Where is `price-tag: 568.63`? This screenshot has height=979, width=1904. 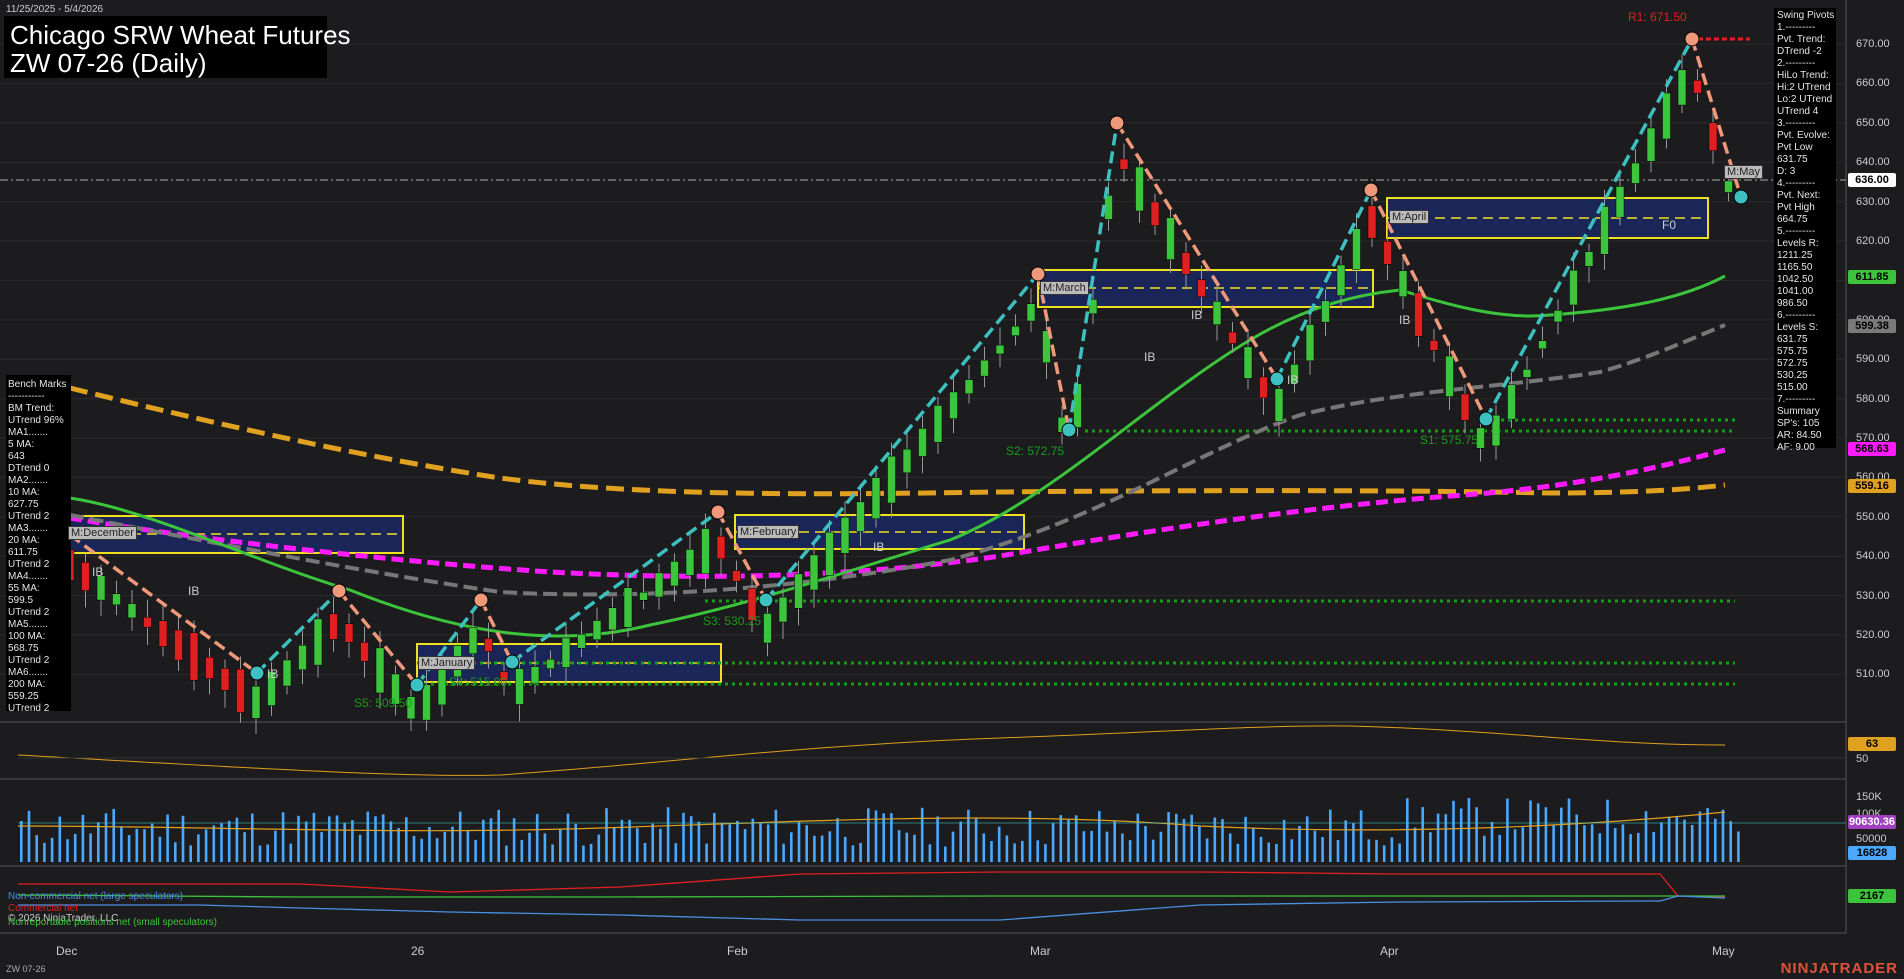
price-tag: 568.63 is located at coordinates (1872, 449).